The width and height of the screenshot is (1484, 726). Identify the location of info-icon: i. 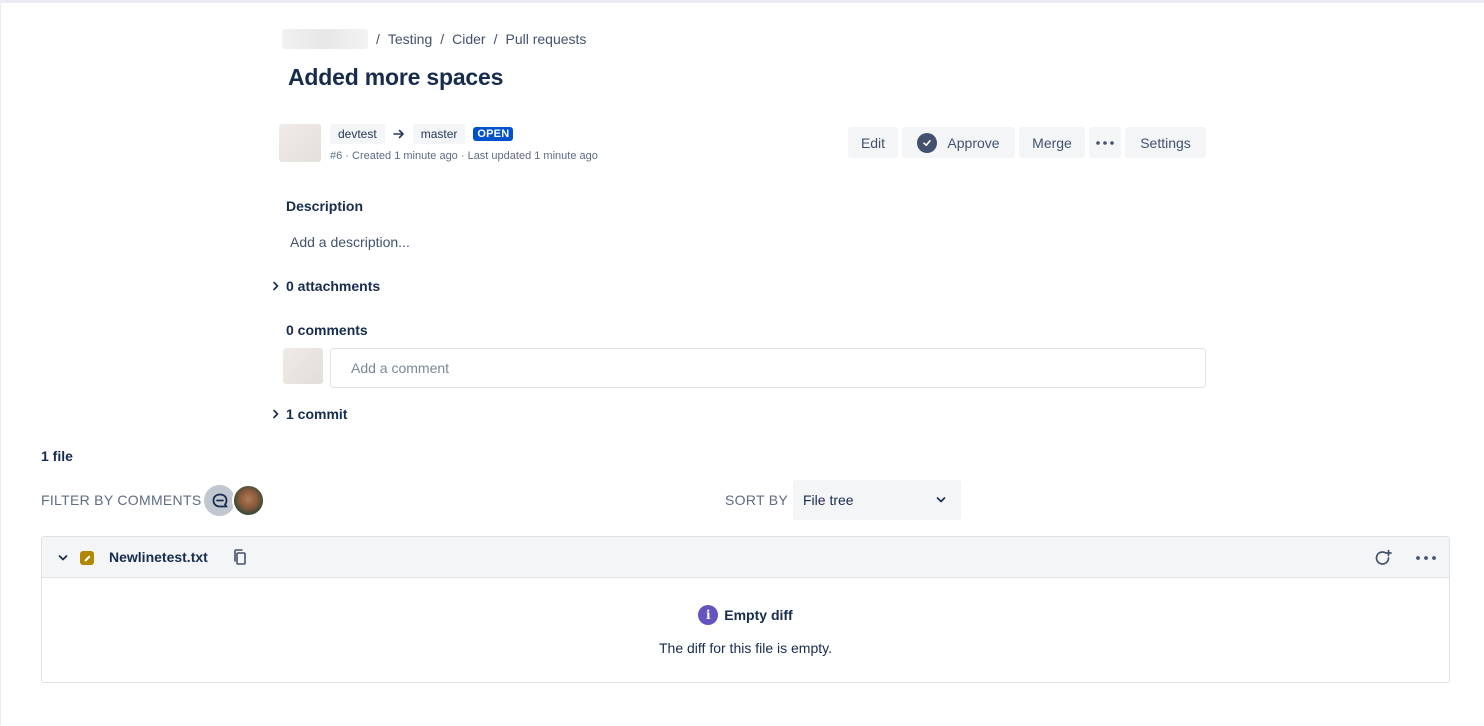
(708, 615).